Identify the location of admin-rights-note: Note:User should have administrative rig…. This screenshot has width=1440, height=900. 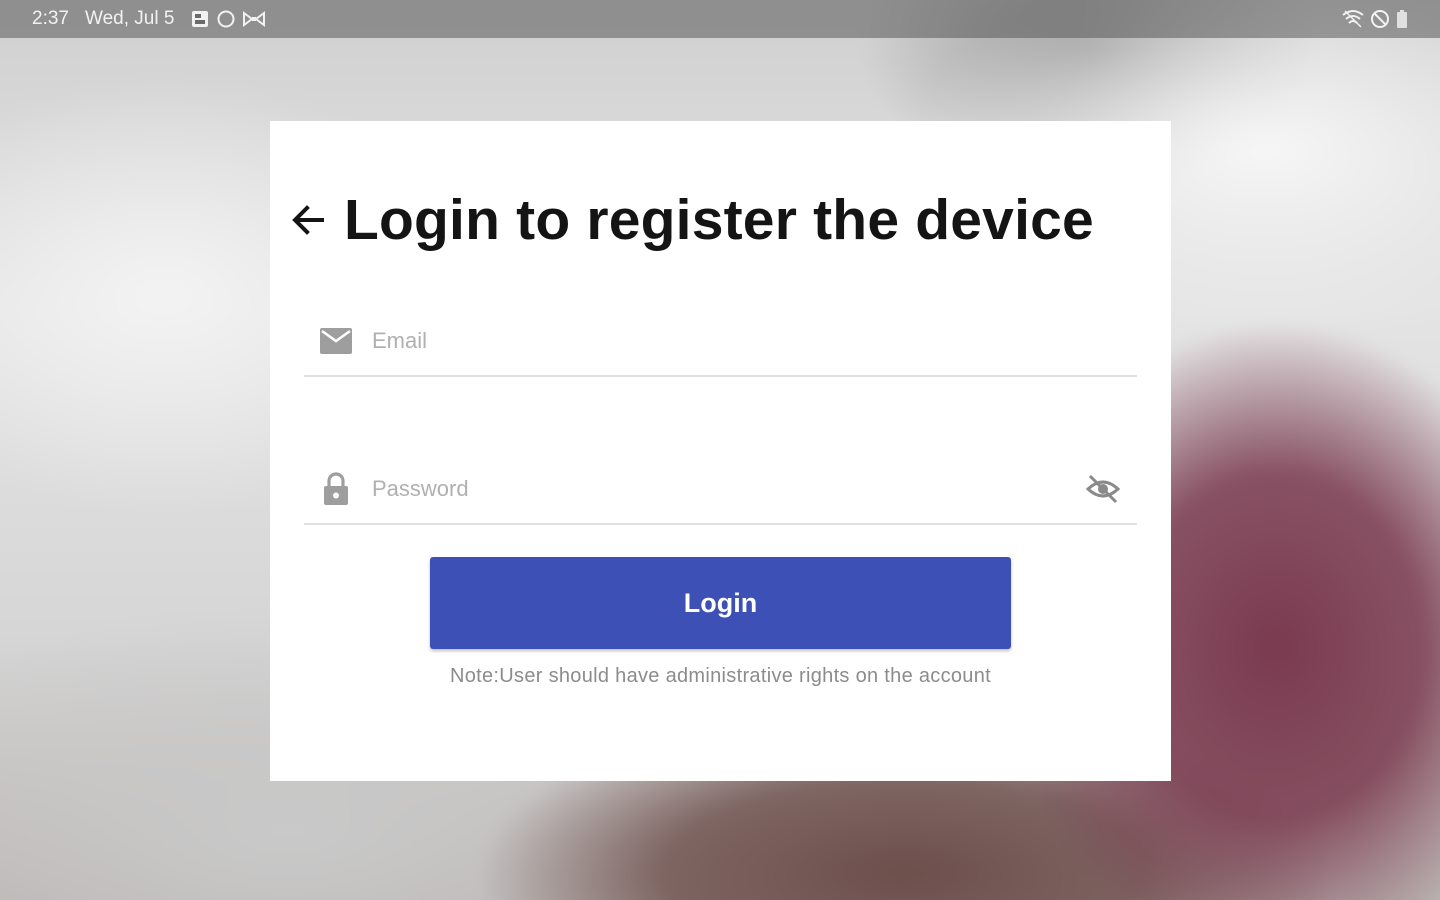
(720, 676).